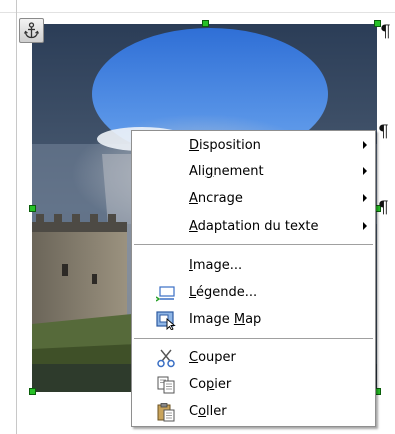 The height and width of the screenshot is (434, 395). What do you see at coordinates (197, 12) in the screenshot?
I see `page-top-border` at bounding box center [197, 12].